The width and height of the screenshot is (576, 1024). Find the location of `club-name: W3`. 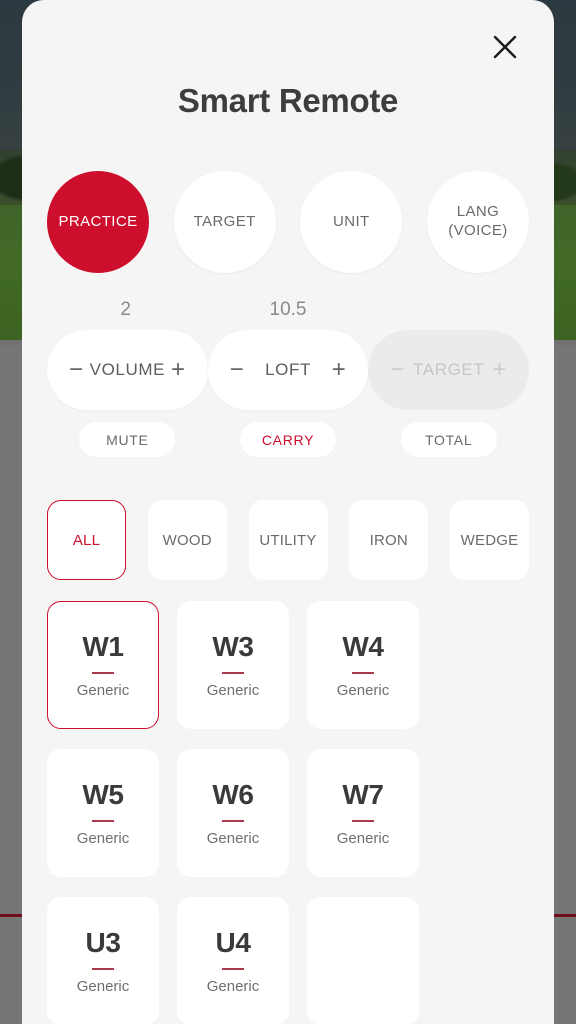

club-name: W3 is located at coordinates (233, 646).